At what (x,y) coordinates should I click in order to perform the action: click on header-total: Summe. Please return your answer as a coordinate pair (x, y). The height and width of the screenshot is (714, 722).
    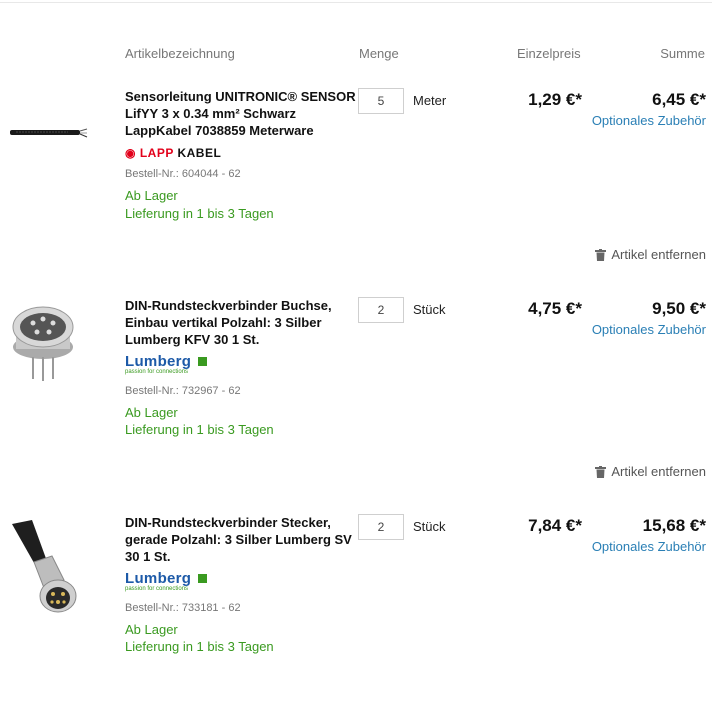
    Looking at the image, I should click on (682, 53).